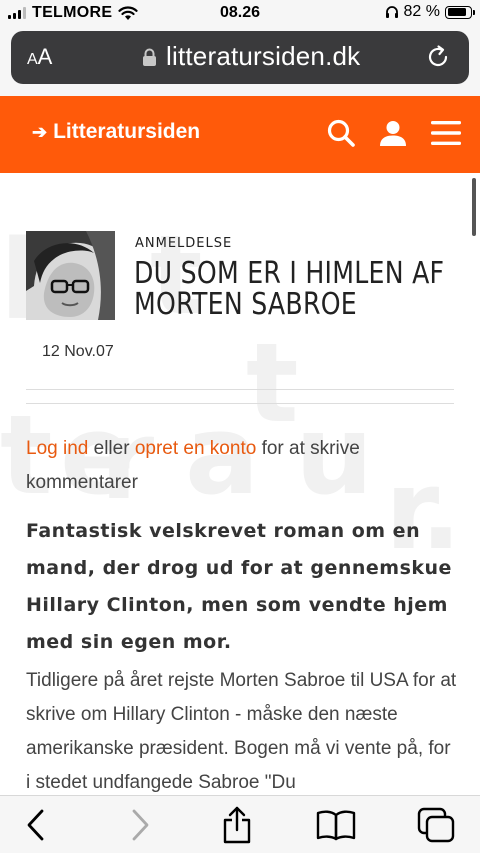  What do you see at coordinates (289, 273) in the screenshot?
I see `article-title-line-1: DU SOM ER I HIMLEN AF` at bounding box center [289, 273].